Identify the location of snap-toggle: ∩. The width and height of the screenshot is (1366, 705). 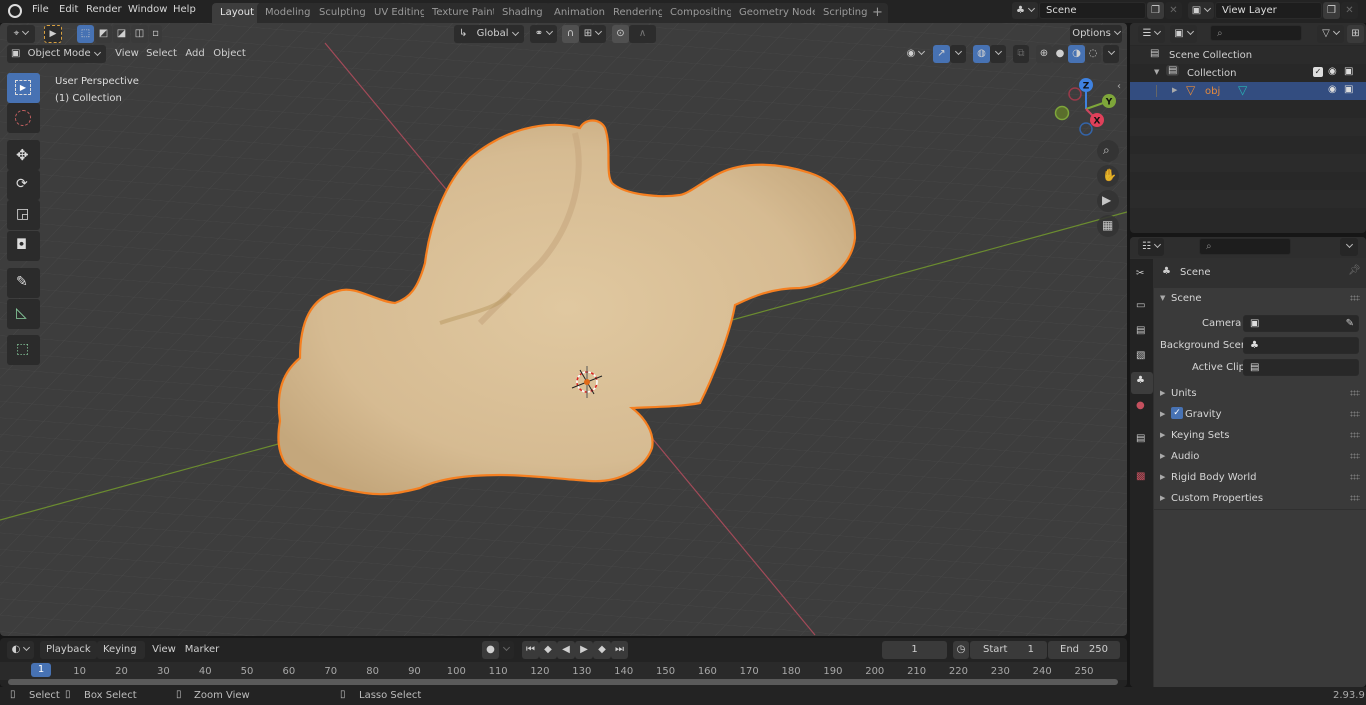
(570, 34).